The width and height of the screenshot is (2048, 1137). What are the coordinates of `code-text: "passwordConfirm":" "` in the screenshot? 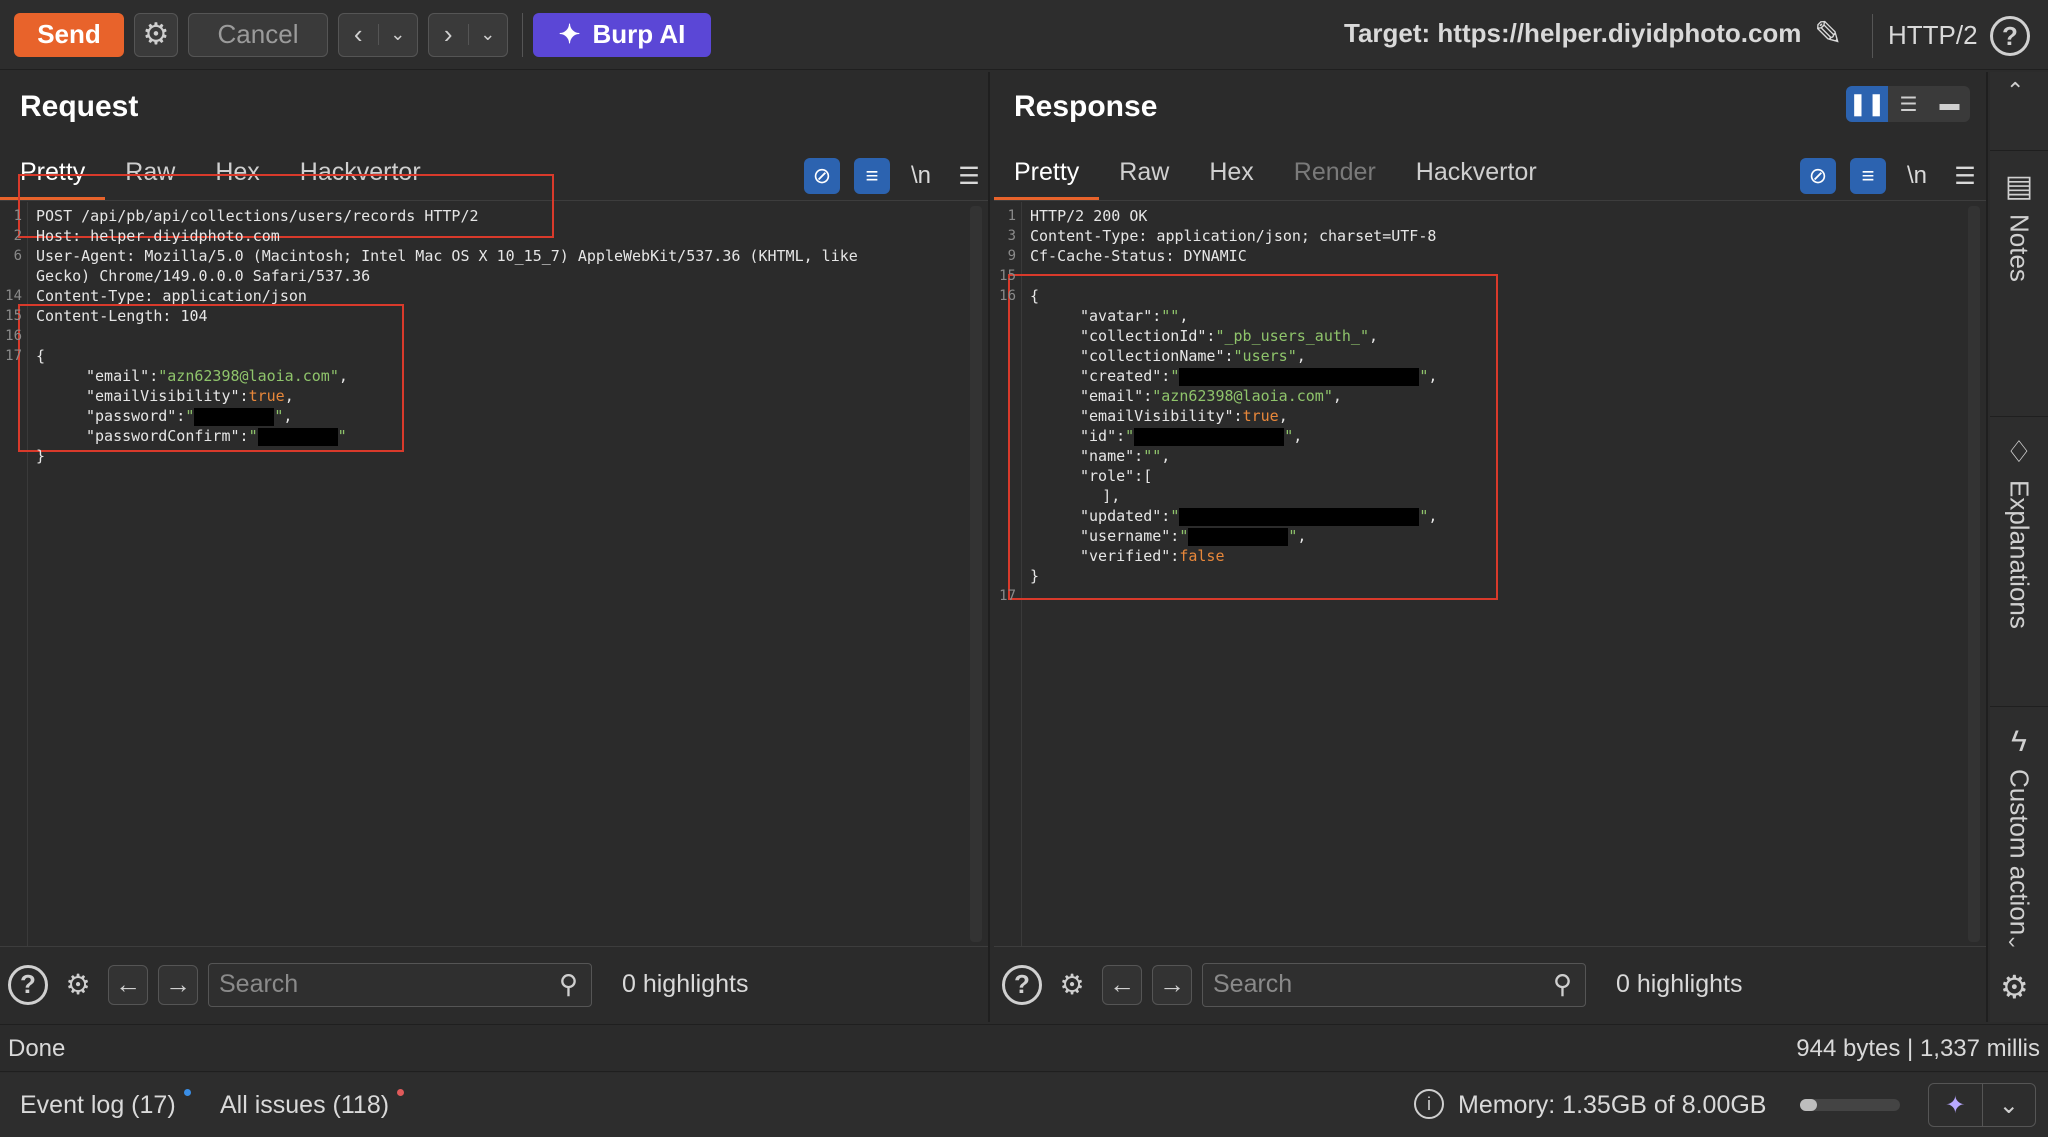 It's located at (216, 436).